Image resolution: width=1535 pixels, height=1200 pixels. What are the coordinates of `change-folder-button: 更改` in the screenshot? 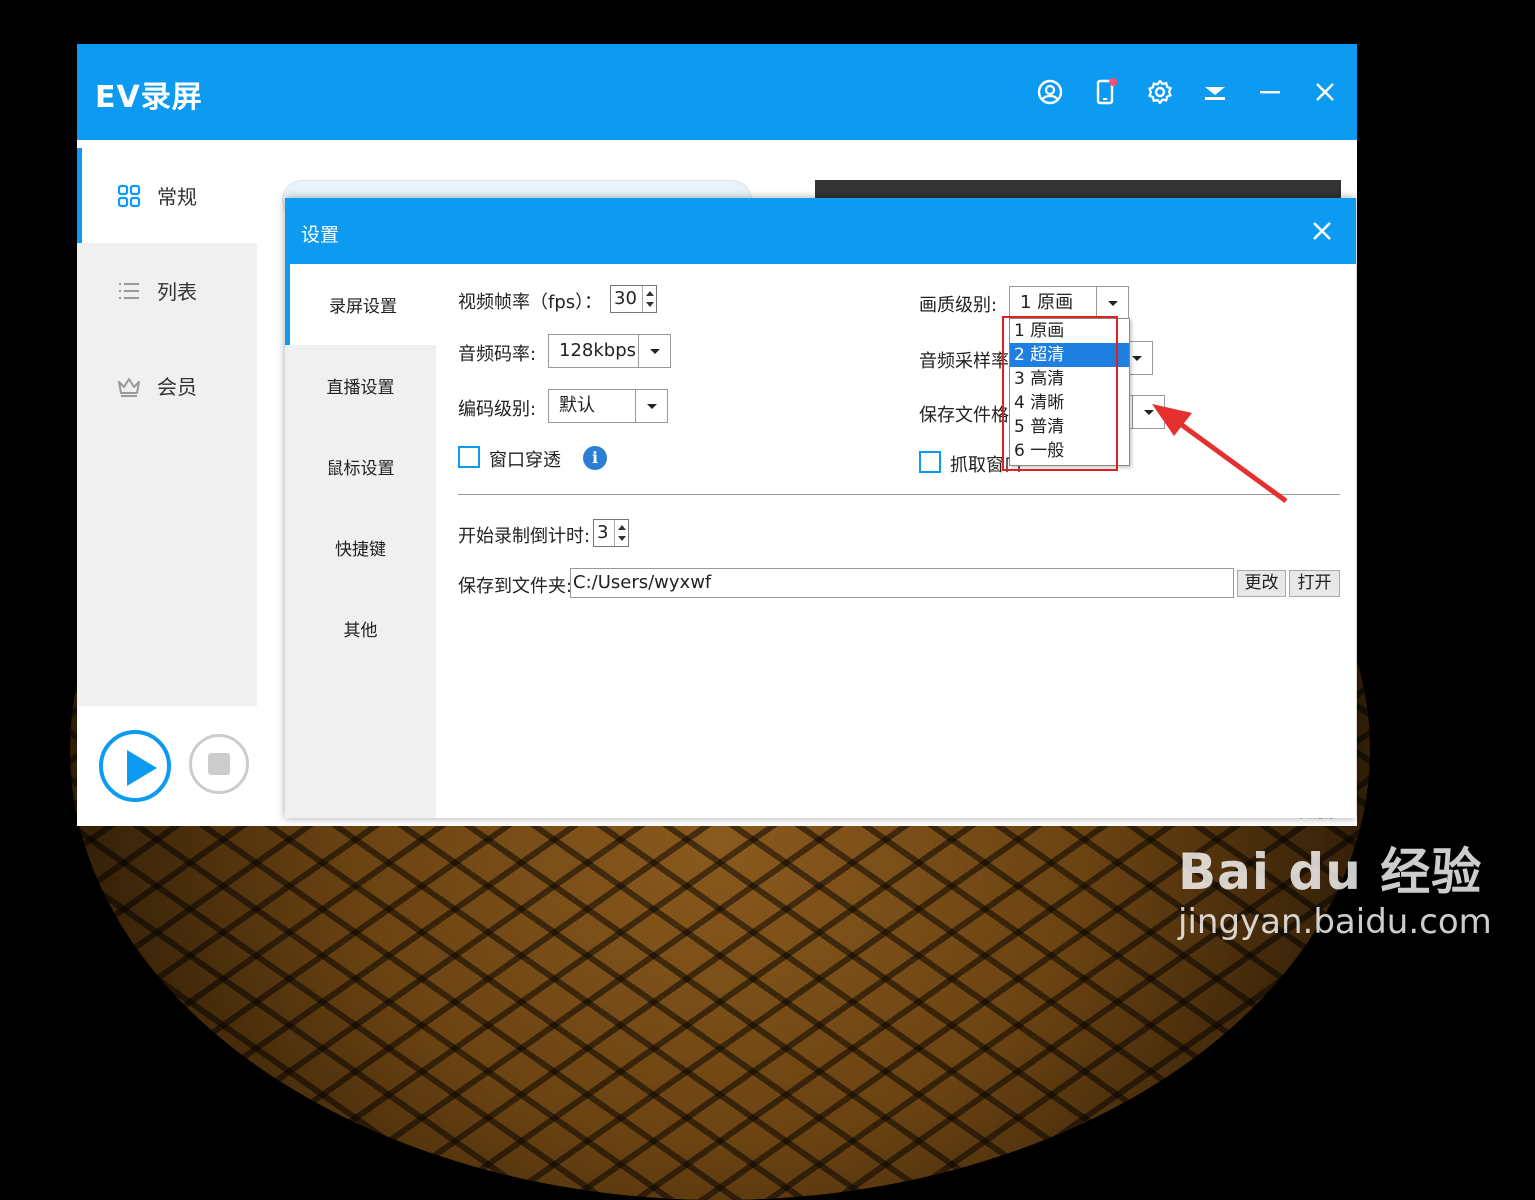 It's located at (1261, 583).